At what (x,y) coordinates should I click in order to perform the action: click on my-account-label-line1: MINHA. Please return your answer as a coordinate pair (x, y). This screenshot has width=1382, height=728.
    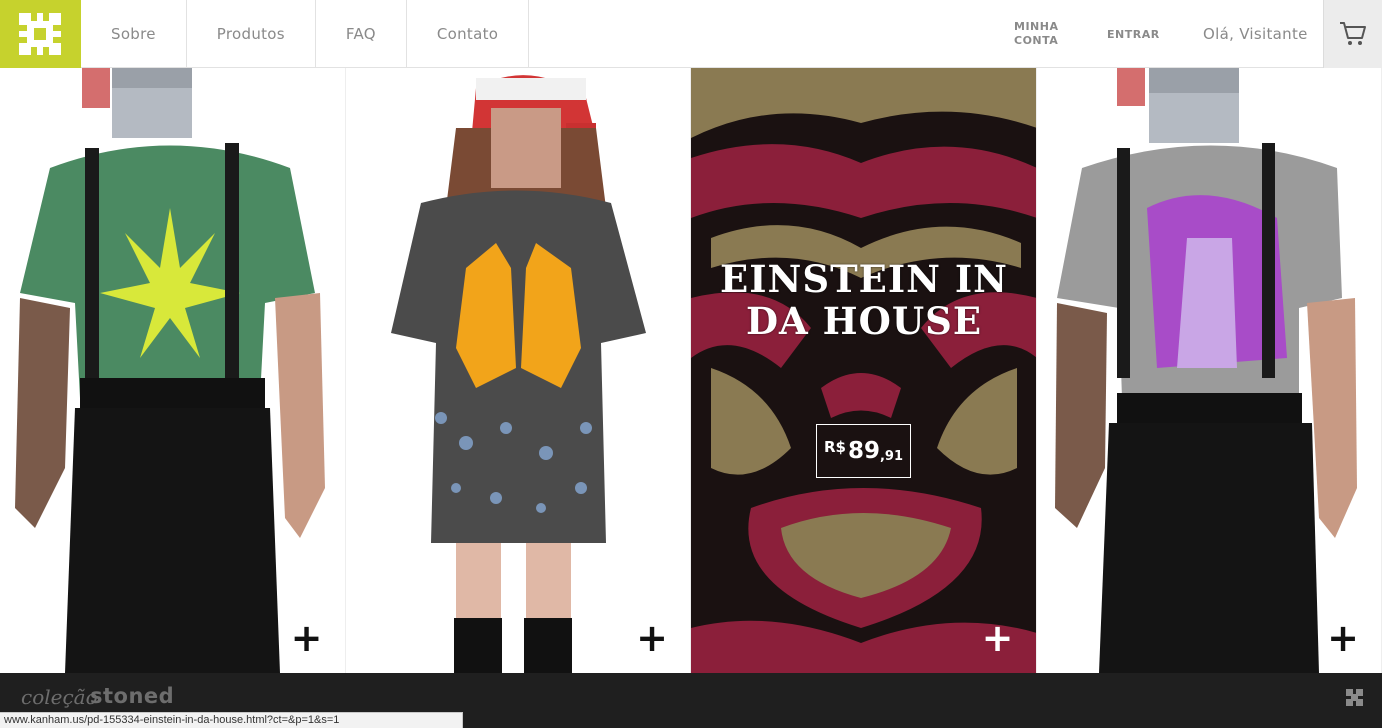
    Looking at the image, I should click on (1036, 26).